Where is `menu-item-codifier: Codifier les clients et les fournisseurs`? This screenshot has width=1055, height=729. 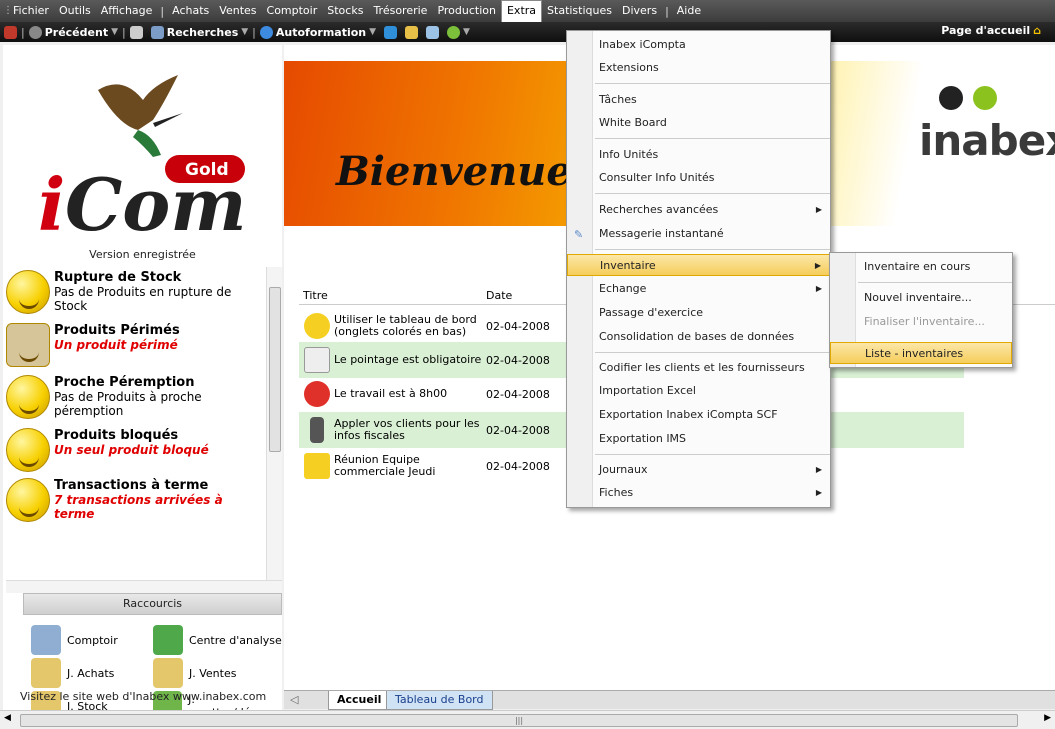
menu-item-codifier: Codifier les clients et les fournisseurs is located at coordinates (698, 368).